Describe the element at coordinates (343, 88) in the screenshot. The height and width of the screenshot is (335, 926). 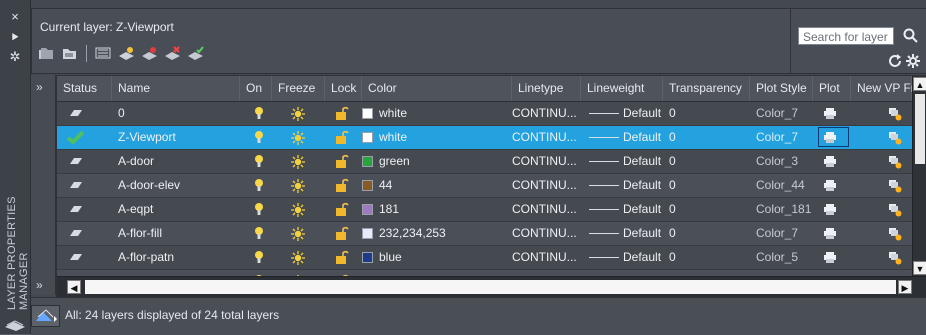
I see `column-lock: Lock` at that location.